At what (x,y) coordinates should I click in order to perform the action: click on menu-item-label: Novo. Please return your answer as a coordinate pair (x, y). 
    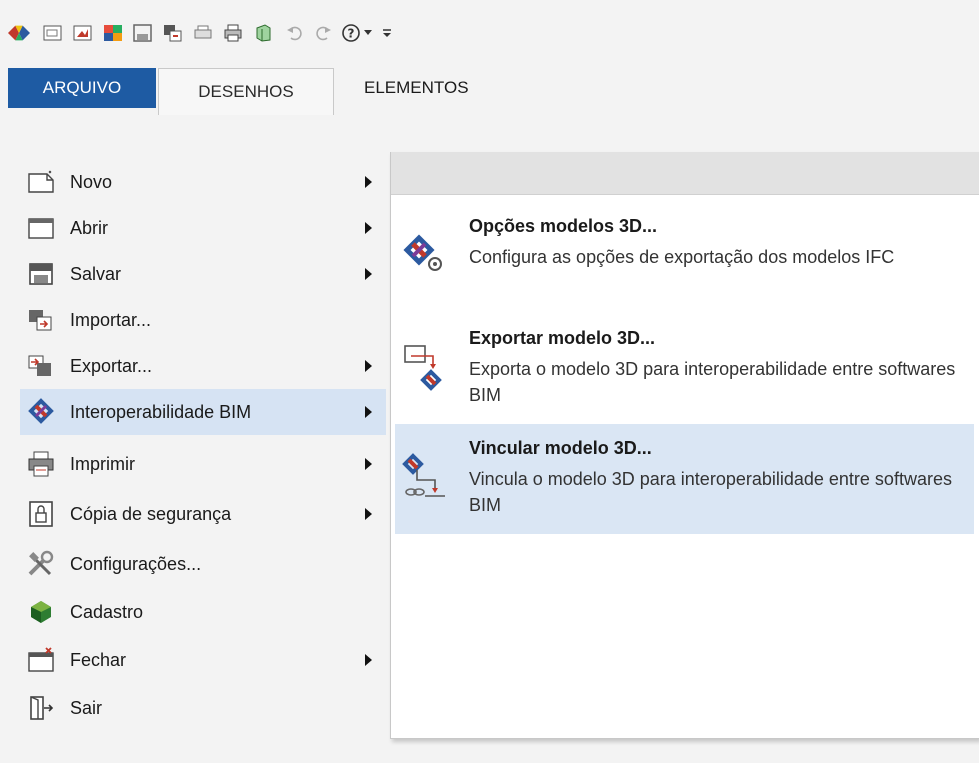
    Looking at the image, I should click on (91, 181).